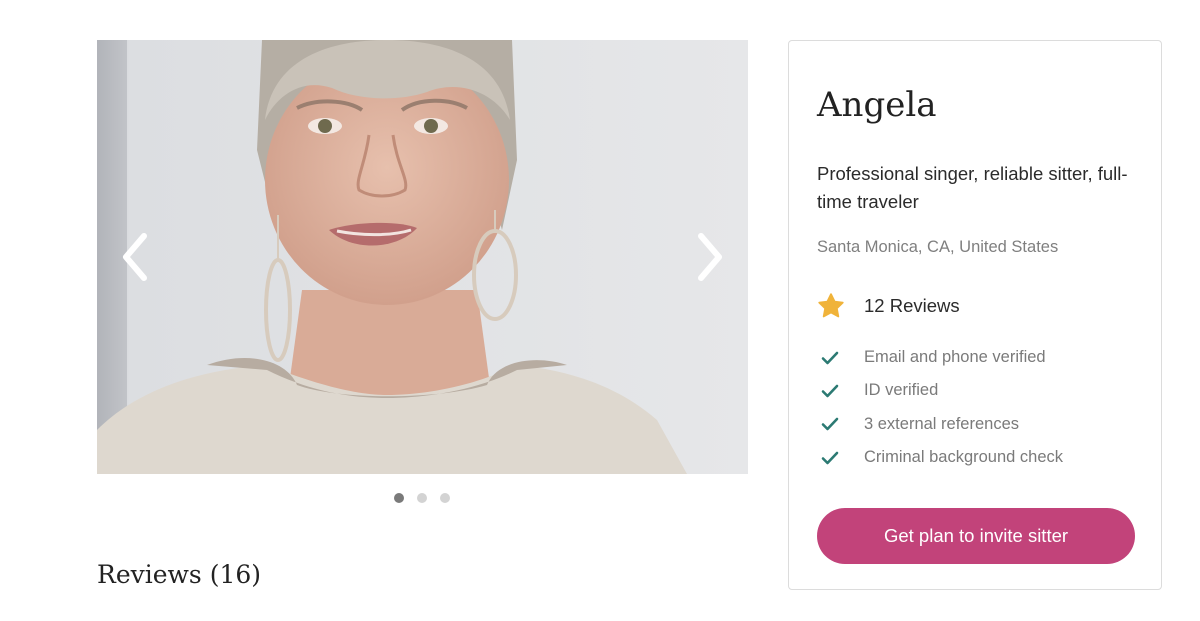 Image resolution: width=1200 pixels, height=621 pixels. I want to click on reviews-link: 12 Reviews, so click(888, 306).